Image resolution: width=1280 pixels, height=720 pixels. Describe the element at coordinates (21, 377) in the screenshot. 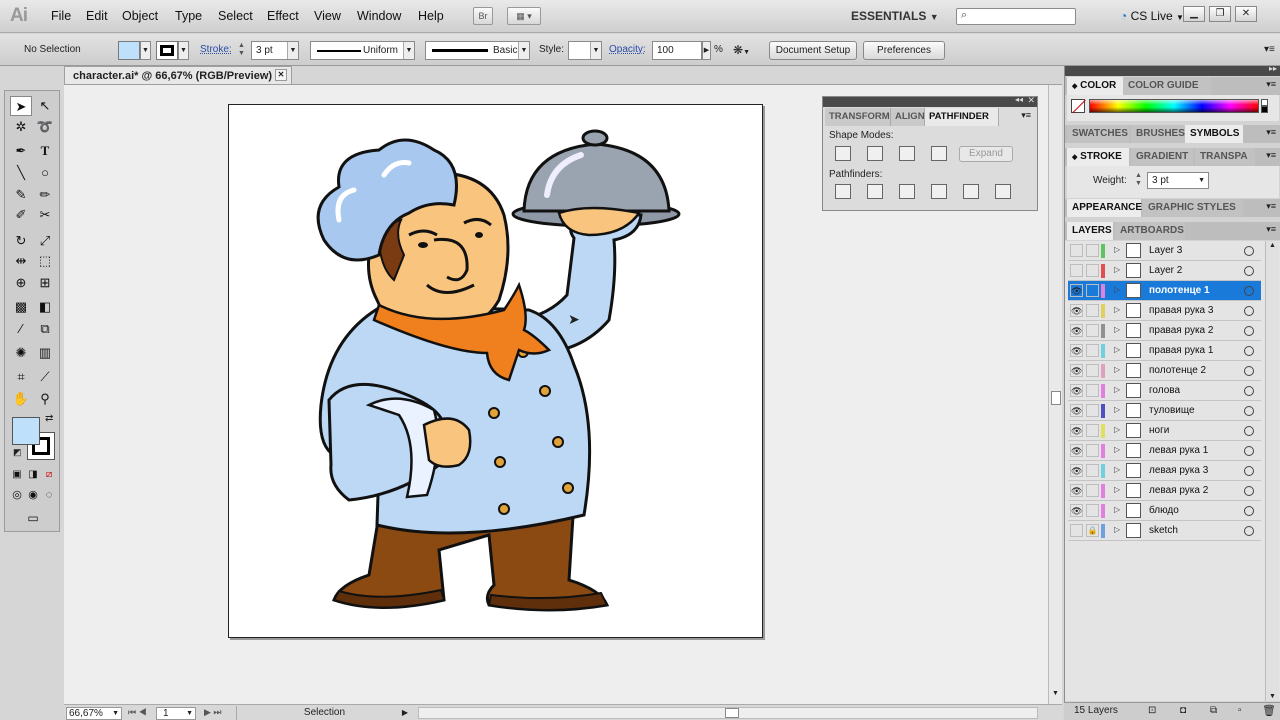

I see `artboard-tool-icon: ⌗` at that location.